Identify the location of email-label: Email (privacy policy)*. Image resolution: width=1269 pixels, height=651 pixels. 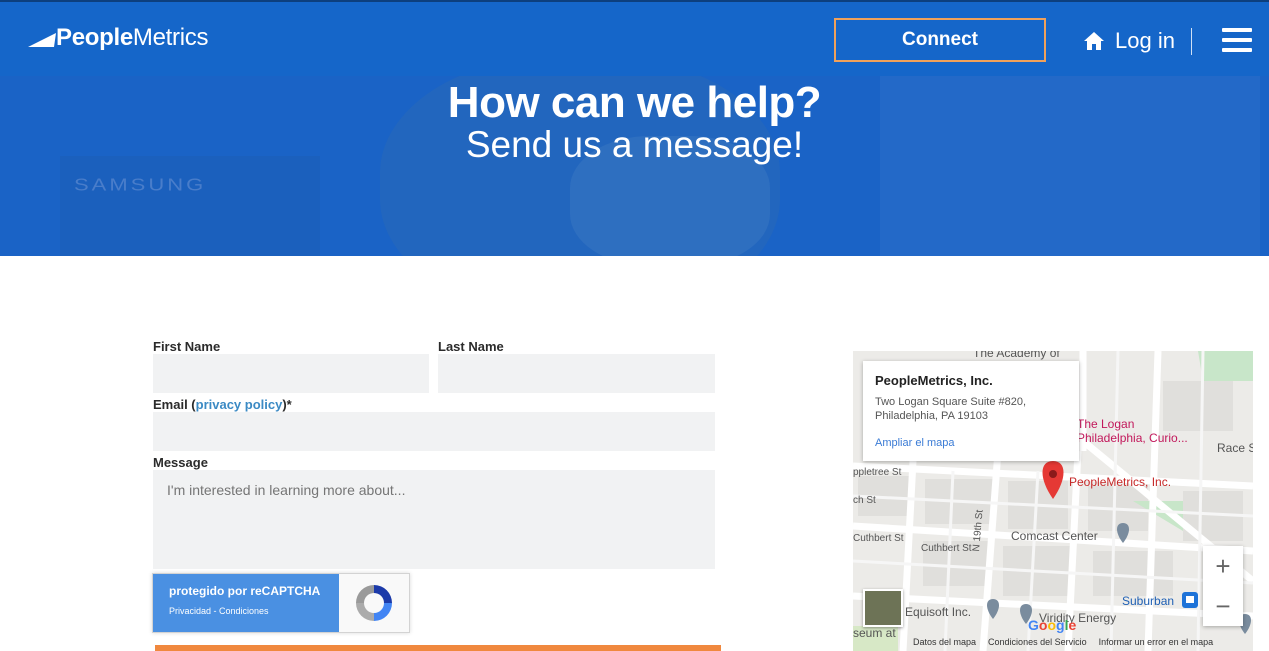
(222, 404).